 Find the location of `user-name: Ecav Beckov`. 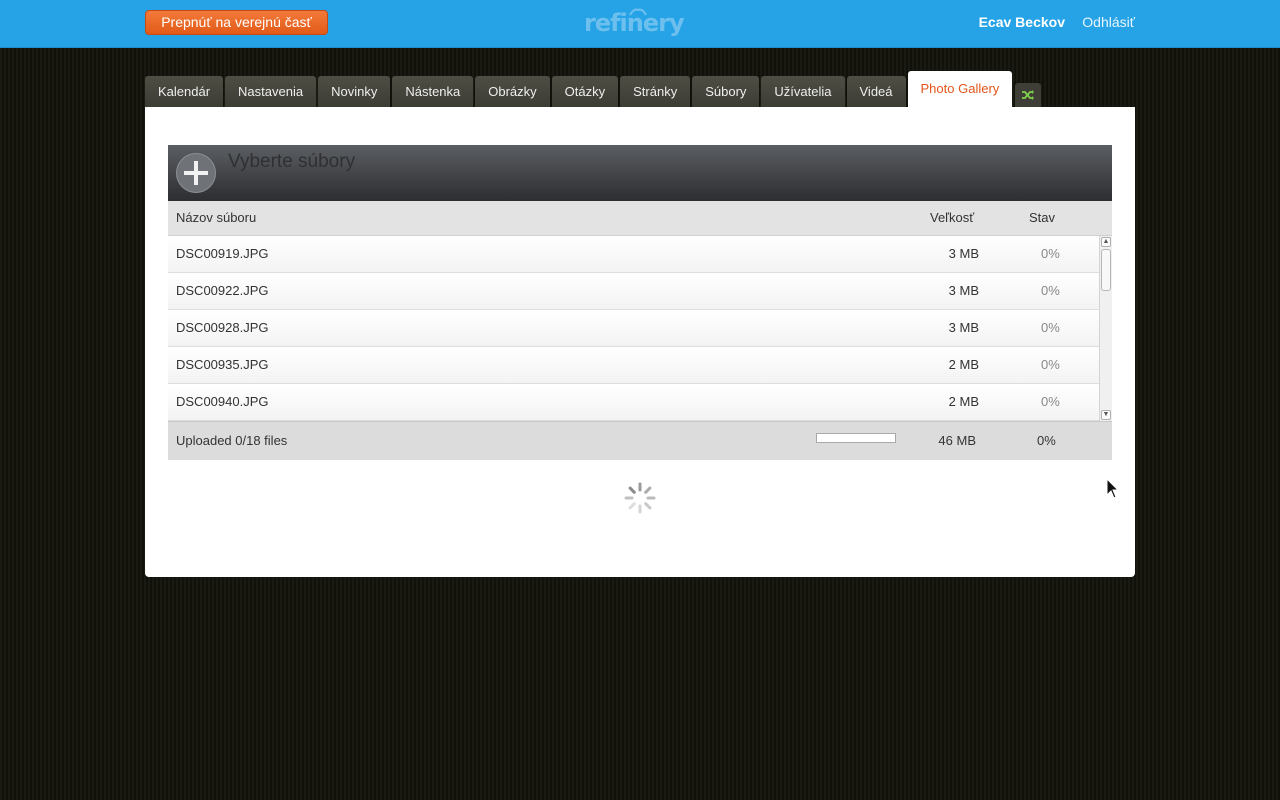

user-name: Ecav Beckov is located at coordinates (1021, 22).